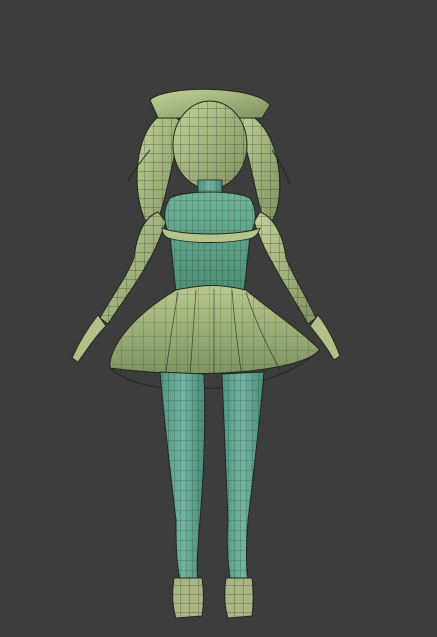  What do you see at coordinates (188, 598) in the screenshot?
I see `left-shoe` at bounding box center [188, 598].